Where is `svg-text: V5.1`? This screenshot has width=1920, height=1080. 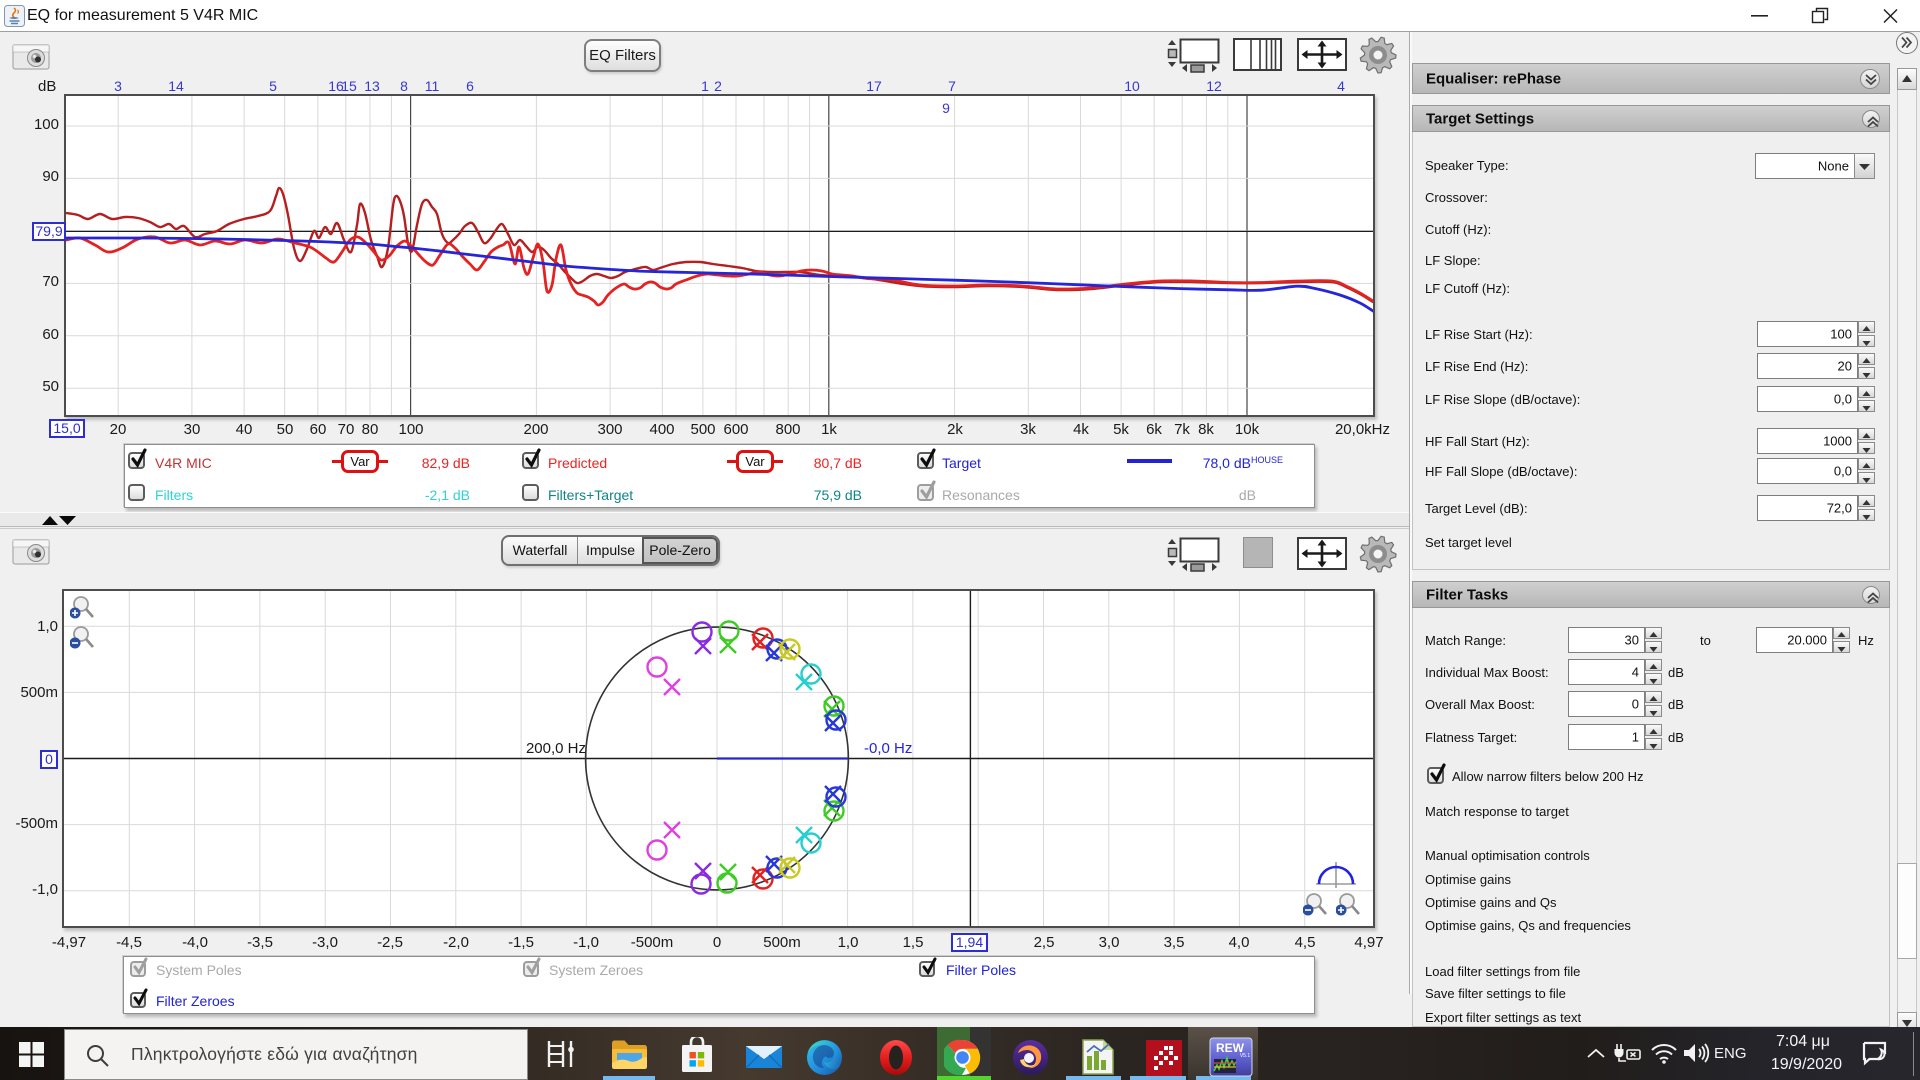
svg-text: V5.1 is located at coordinates (1245, 1056).